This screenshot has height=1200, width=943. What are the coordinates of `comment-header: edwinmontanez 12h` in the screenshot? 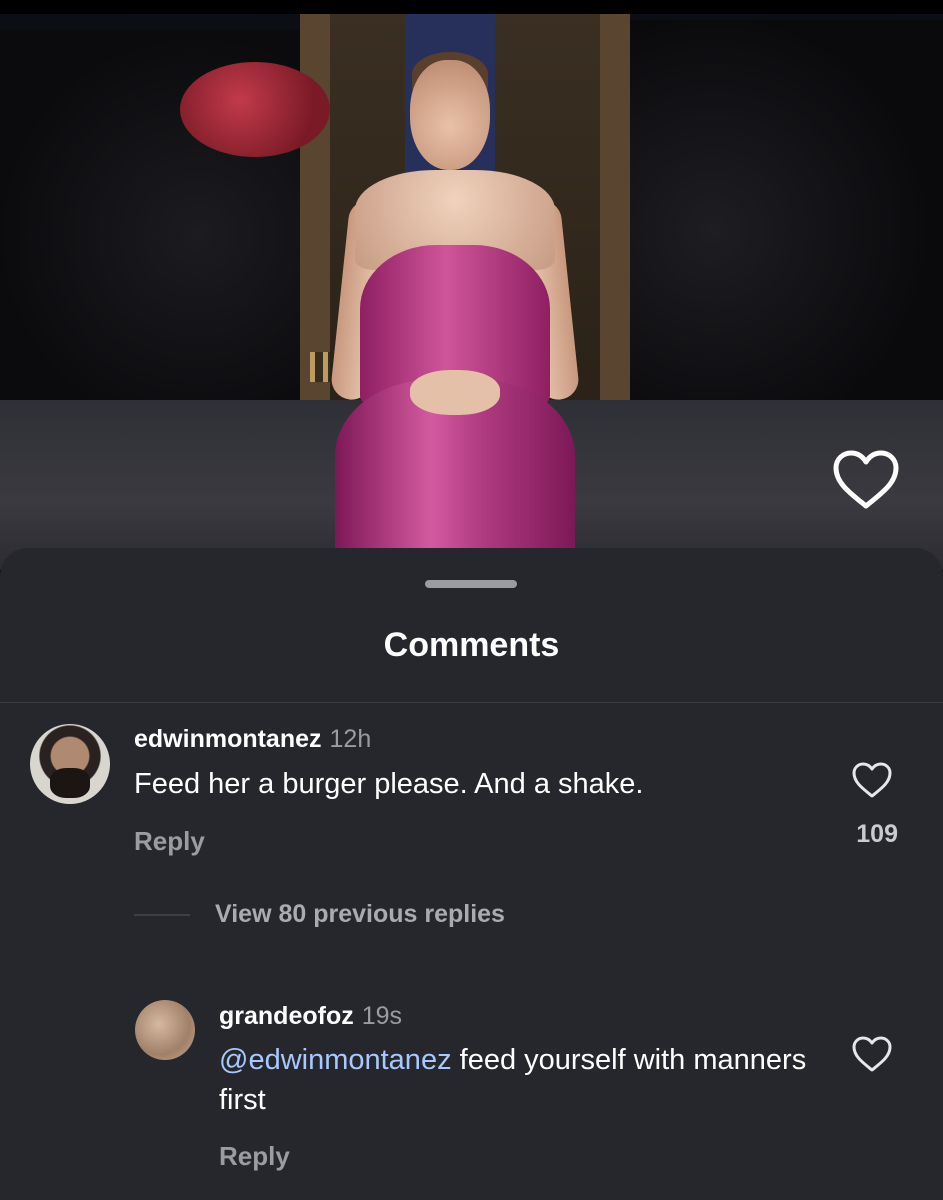 It's located at (252, 739).